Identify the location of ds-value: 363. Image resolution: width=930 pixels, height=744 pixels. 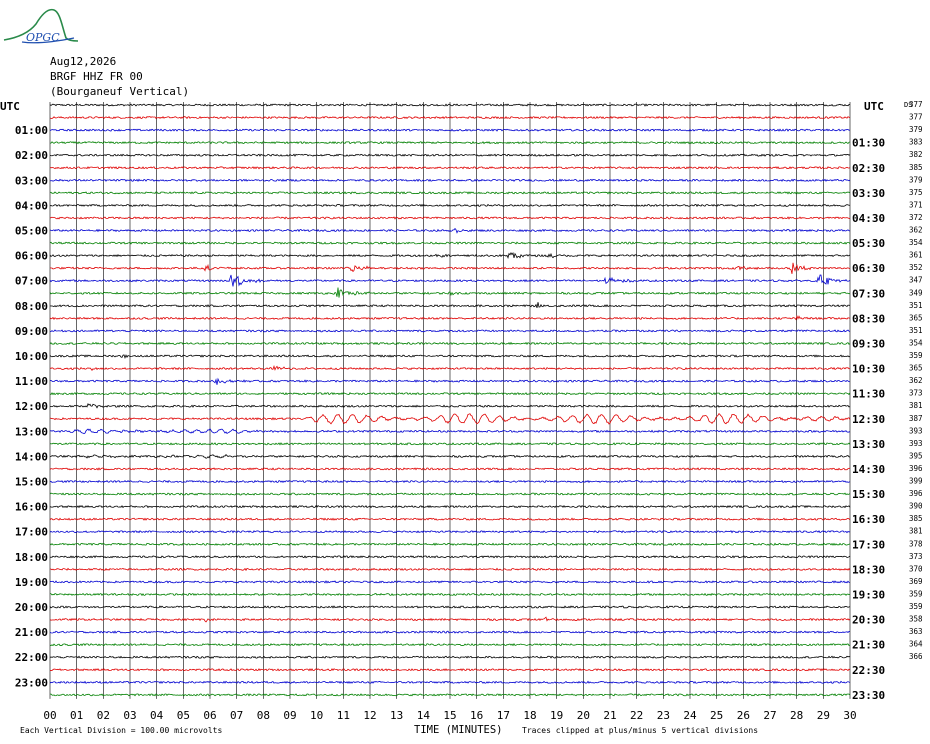
(916, 631).